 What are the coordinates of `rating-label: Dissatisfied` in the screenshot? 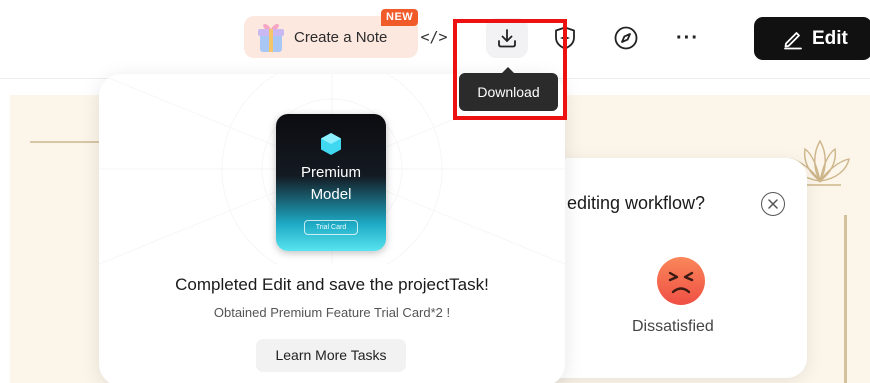 It's located at (673, 326).